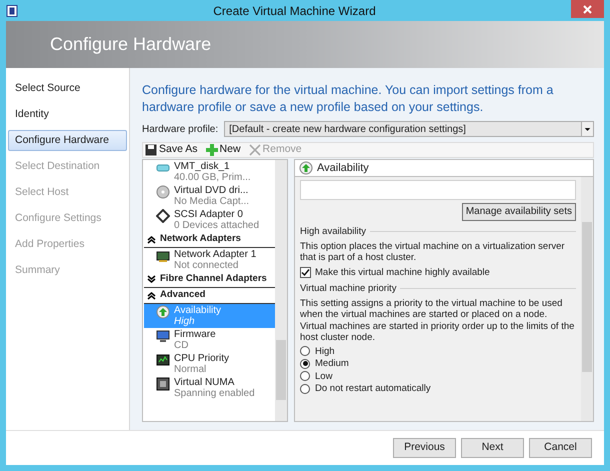 The width and height of the screenshot is (610, 471). I want to click on device-item: Virtual NUMA Spanning enabled, so click(209, 388).